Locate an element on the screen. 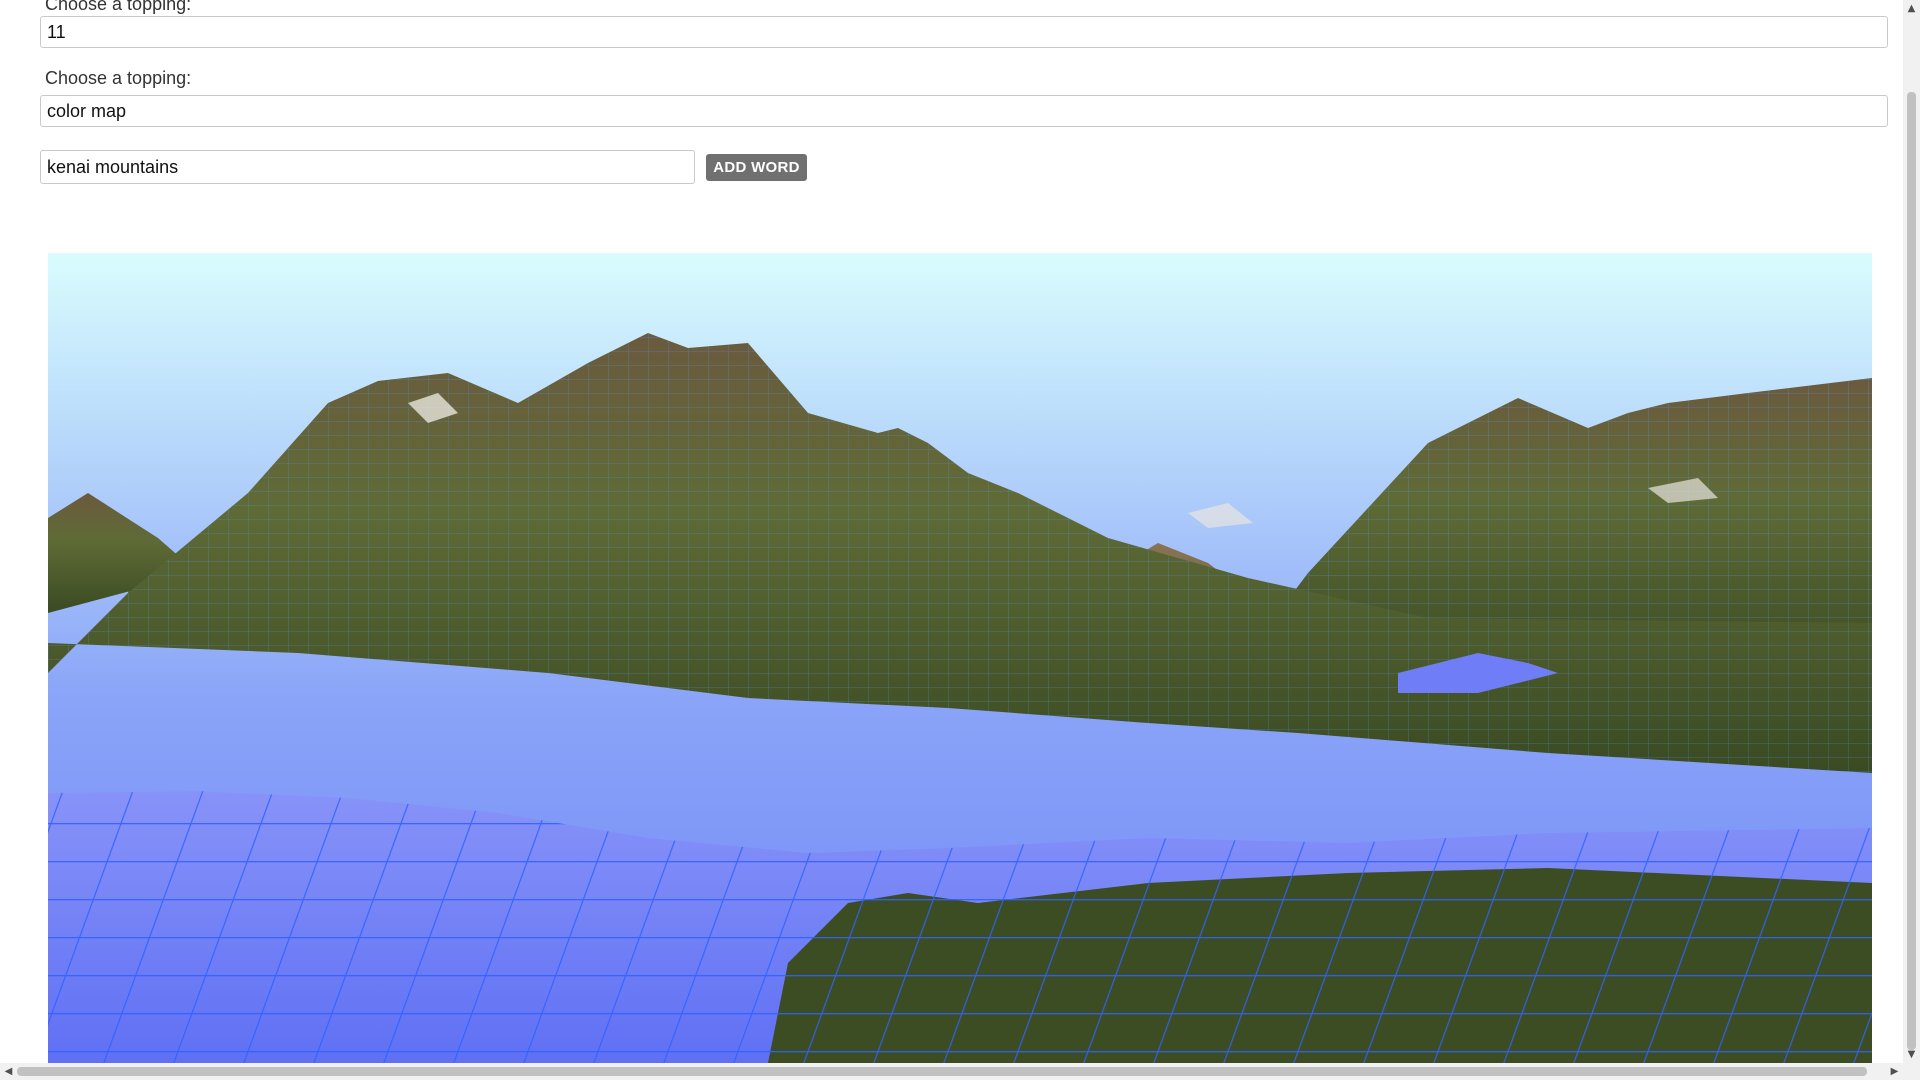 This screenshot has height=1080, width=1920. arrow-right-icon: ▶ is located at coordinates (1894, 1071).